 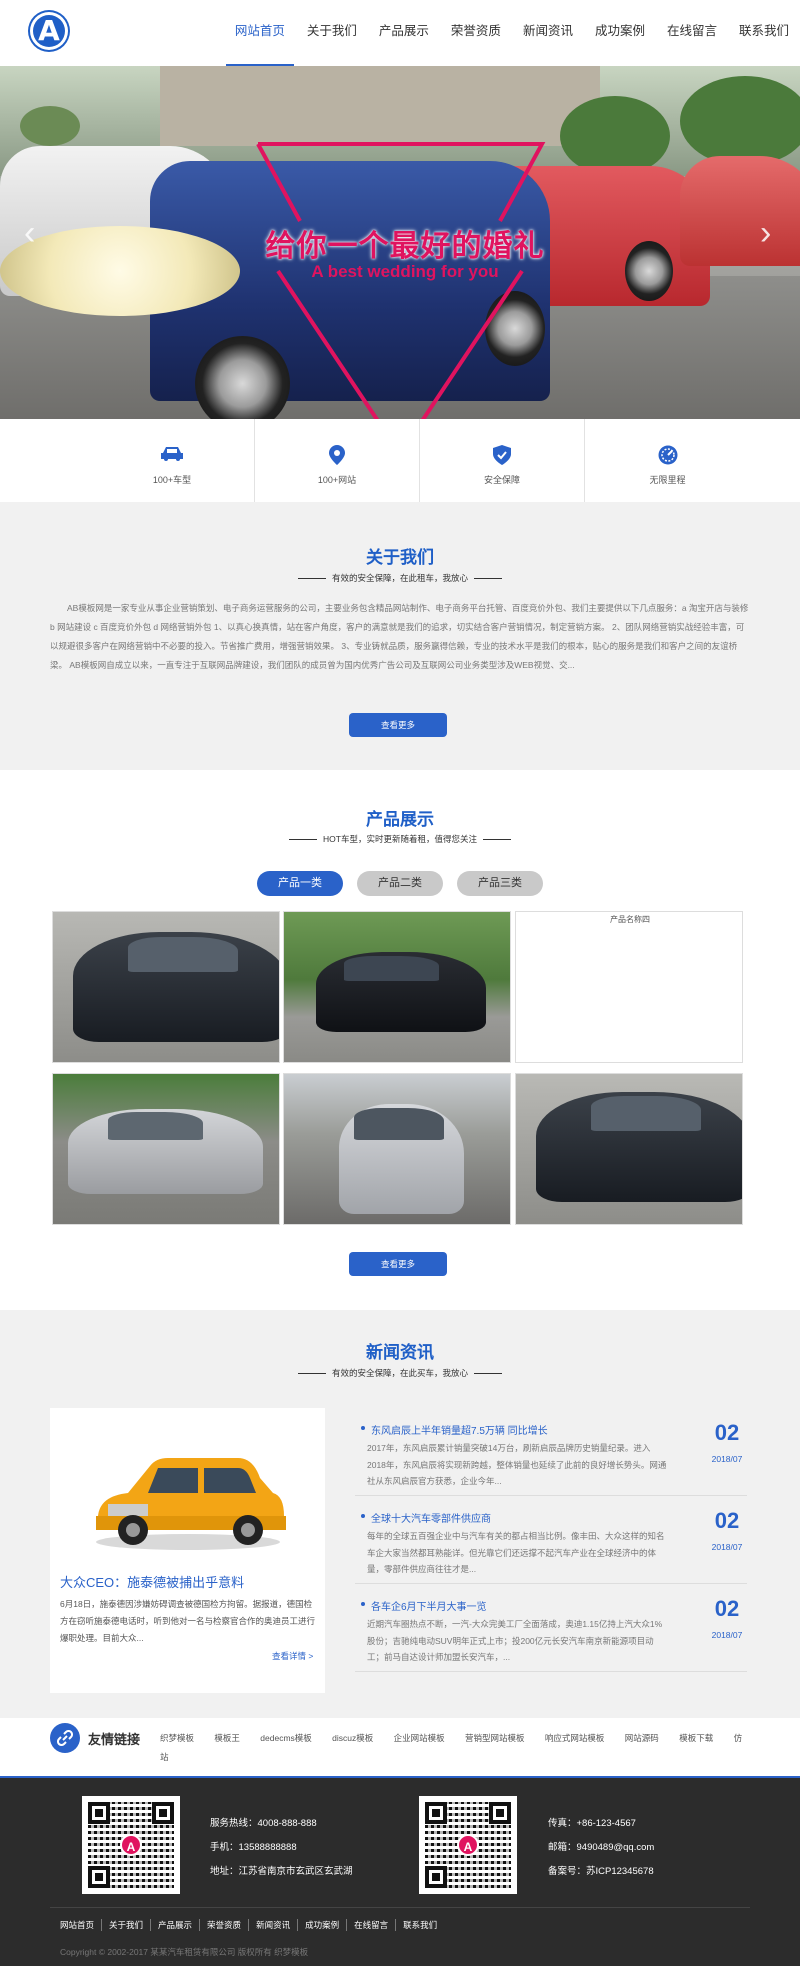 I want to click on qr-code: A, so click(x=131, y=1845).